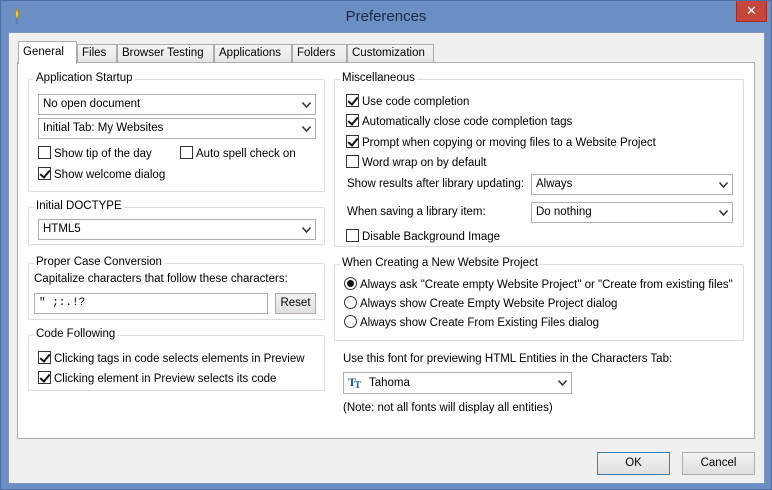  I want to click on disable-background-label: Disable Background Image, so click(431, 237).